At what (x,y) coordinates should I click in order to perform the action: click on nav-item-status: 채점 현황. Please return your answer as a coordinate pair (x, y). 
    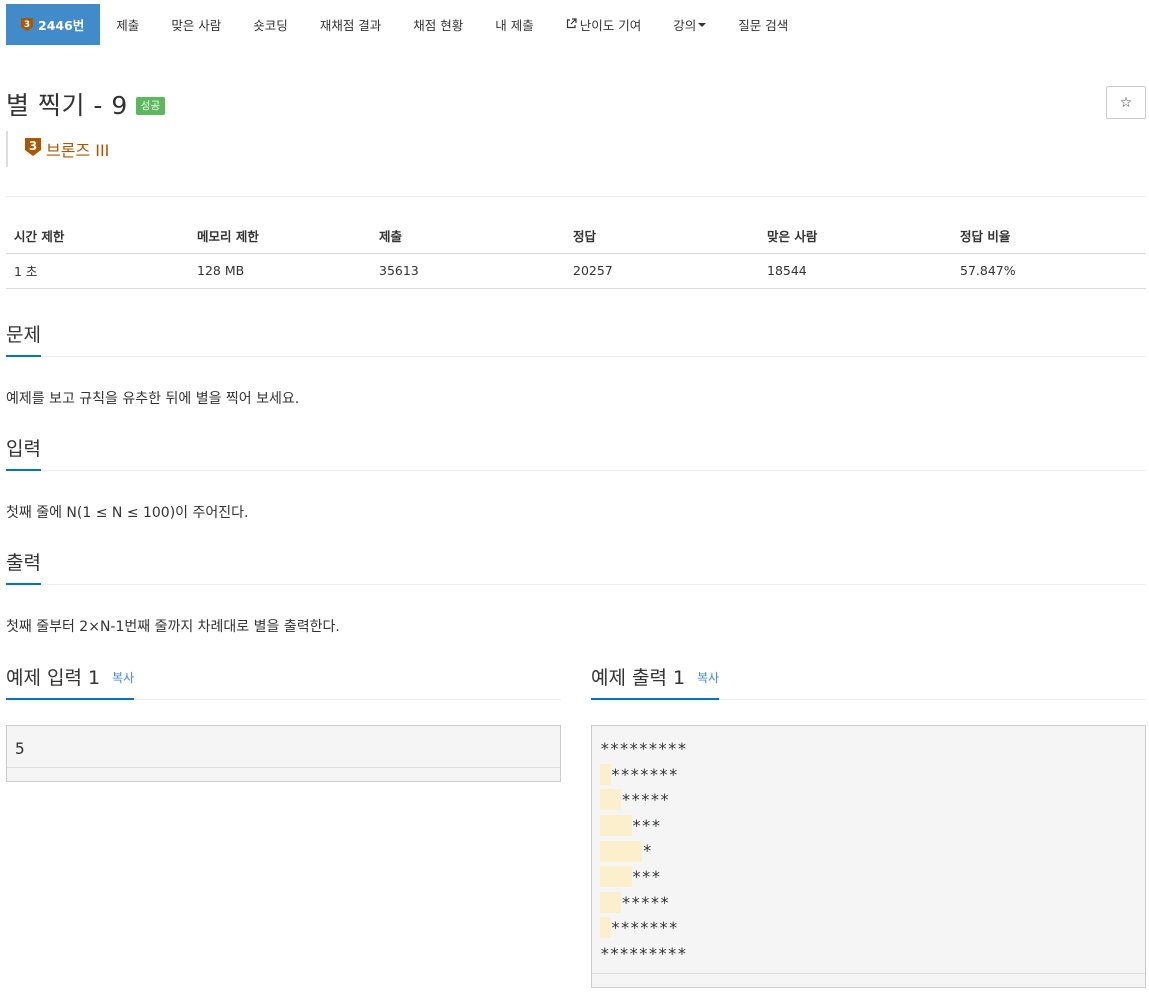
    Looking at the image, I should click on (438, 24).